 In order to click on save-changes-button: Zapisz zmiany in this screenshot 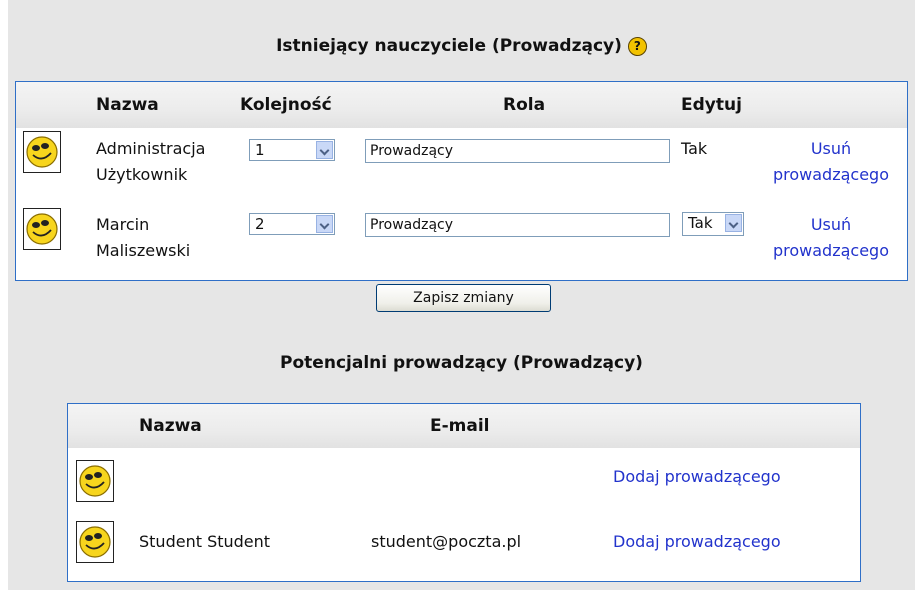, I will do `click(463, 298)`.